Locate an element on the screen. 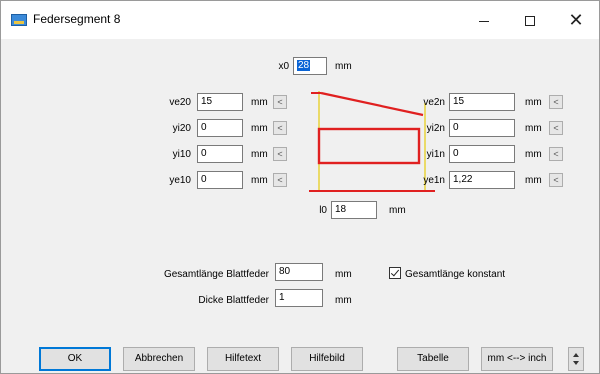 The image size is (600, 374). minimize-icon is located at coordinates (484, 21).